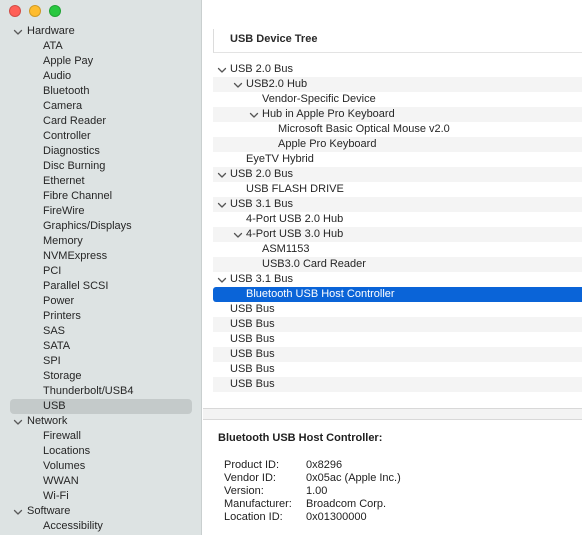 The height and width of the screenshot is (535, 582). Describe the element at coordinates (397, 294) in the screenshot. I see `device-tree-row: Bluetooth USB Host Controller` at that location.